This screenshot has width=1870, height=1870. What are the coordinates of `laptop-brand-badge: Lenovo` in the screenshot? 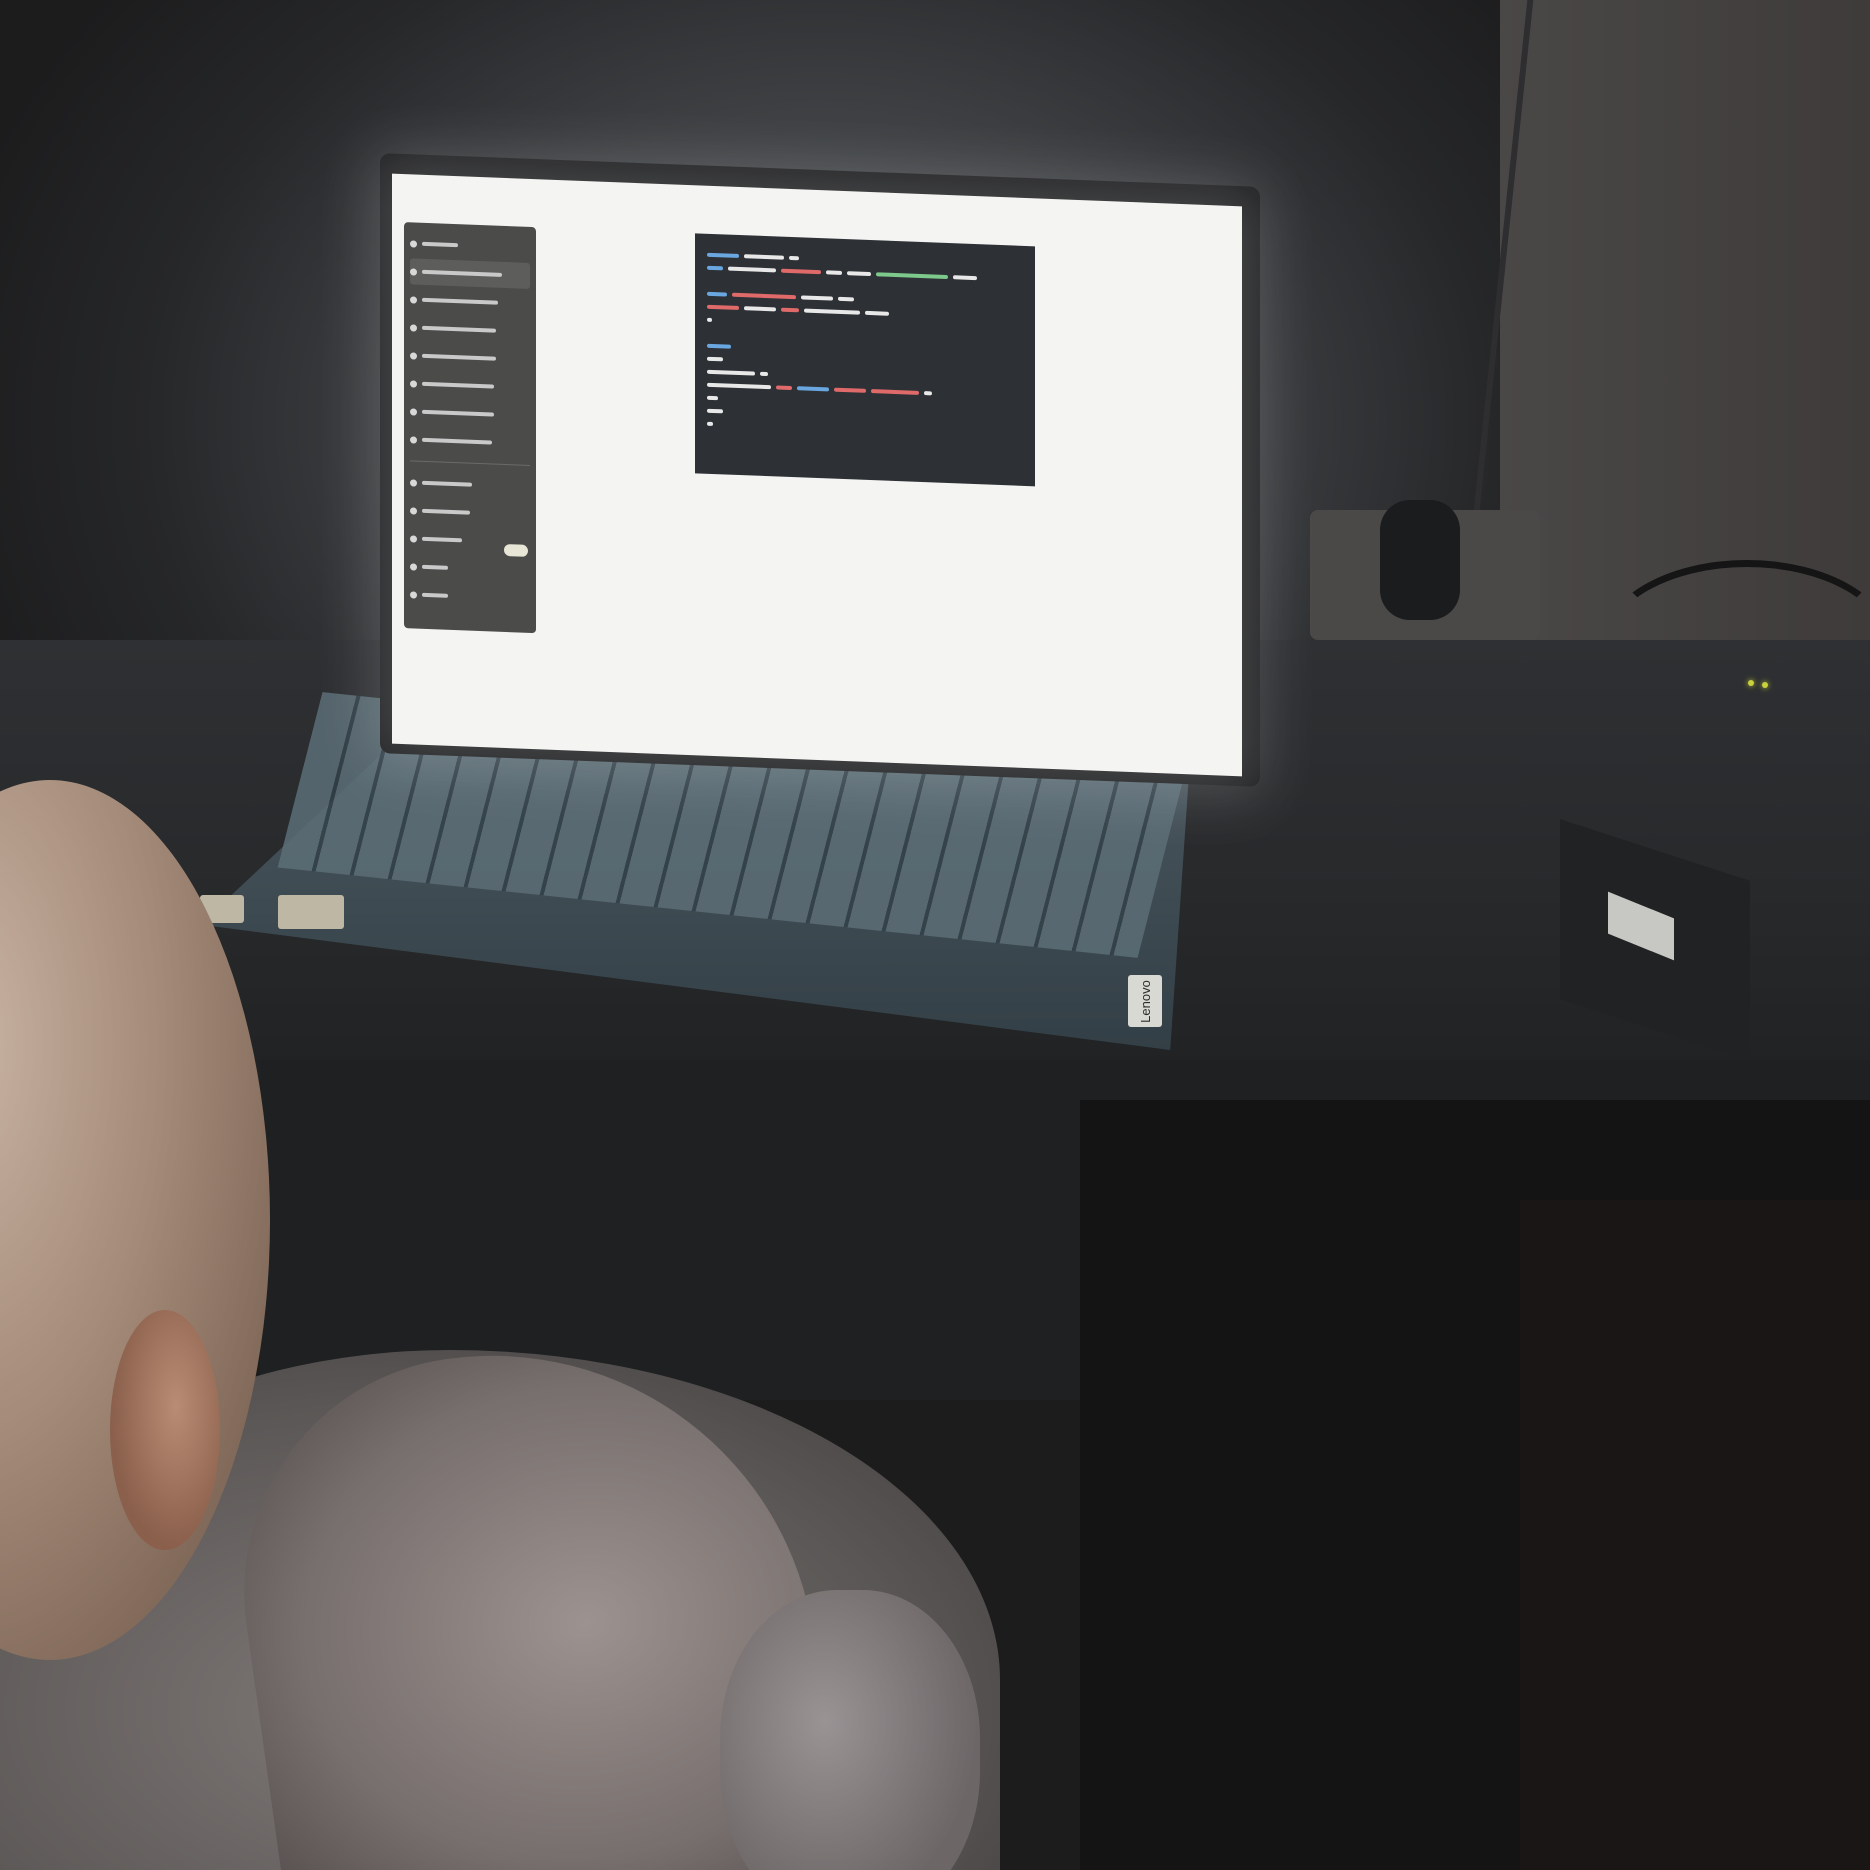 It's located at (1145, 1001).